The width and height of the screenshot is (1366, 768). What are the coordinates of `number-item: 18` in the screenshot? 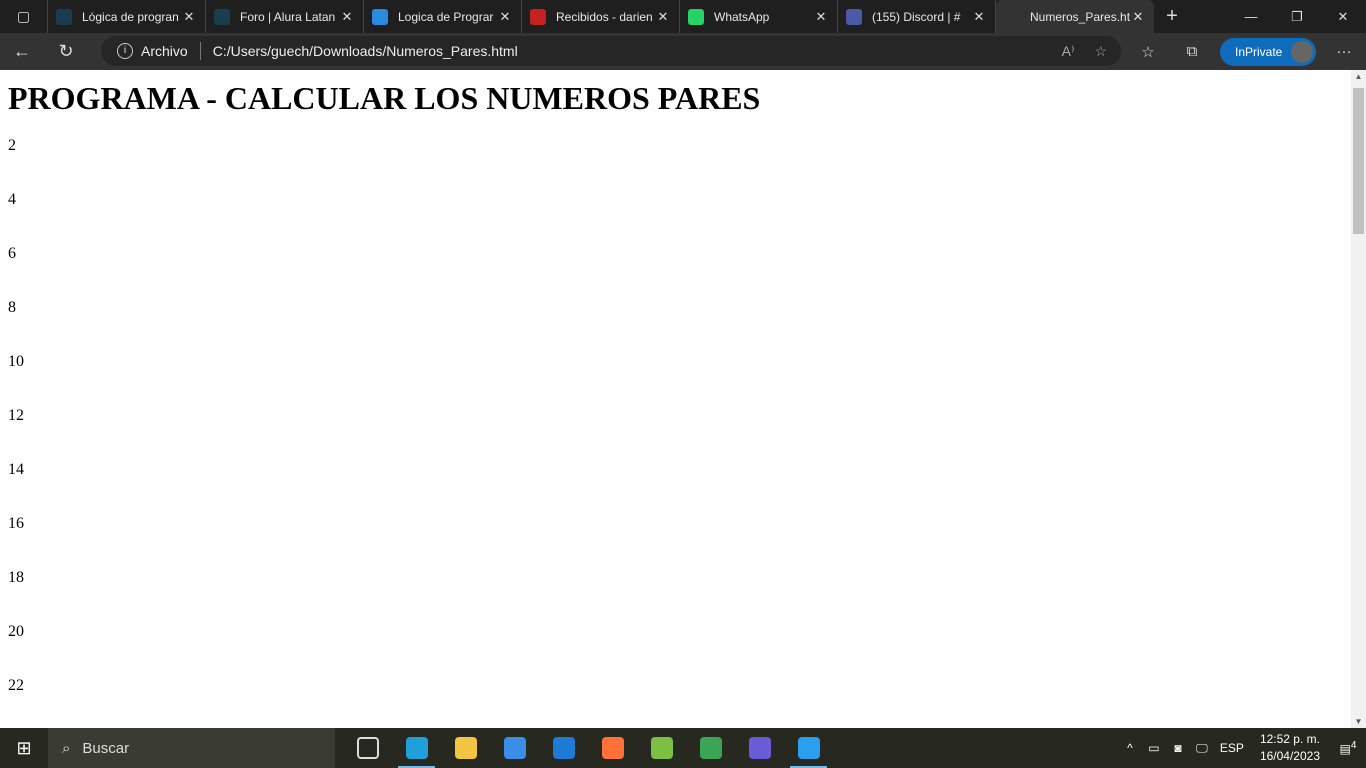 It's located at (16, 577).